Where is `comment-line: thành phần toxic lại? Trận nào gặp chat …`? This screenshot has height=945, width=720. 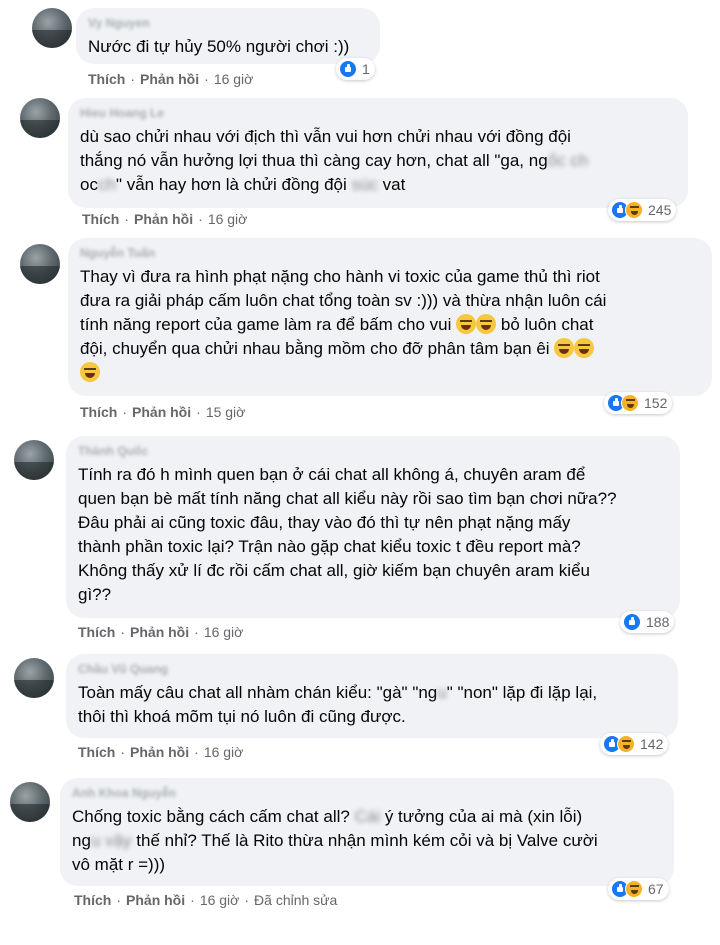 comment-line: thành phần toxic lại? Trận nào gặp chat … is located at coordinates (329, 546).